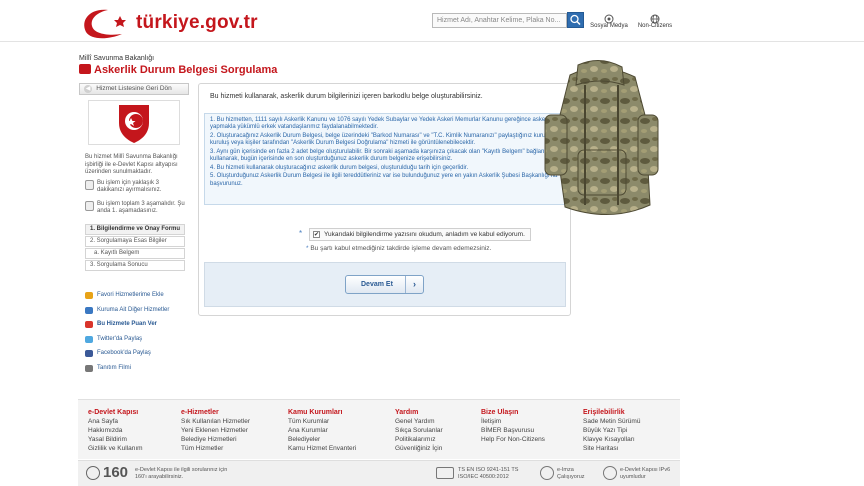  What do you see at coordinates (116, 58) in the screenshot?
I see `ministry-name: Millî Savunma Bakanlığı` at bounding box center [116, 58].